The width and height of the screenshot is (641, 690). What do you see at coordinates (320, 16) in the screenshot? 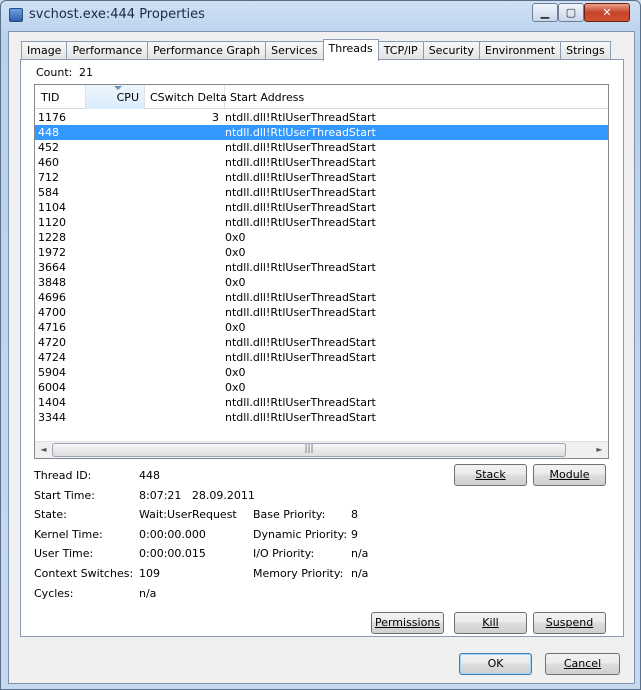
I see `title-bar: svchost.exe:444 Properties ▁ ▢ ✕` at bounding box center [320, 16].